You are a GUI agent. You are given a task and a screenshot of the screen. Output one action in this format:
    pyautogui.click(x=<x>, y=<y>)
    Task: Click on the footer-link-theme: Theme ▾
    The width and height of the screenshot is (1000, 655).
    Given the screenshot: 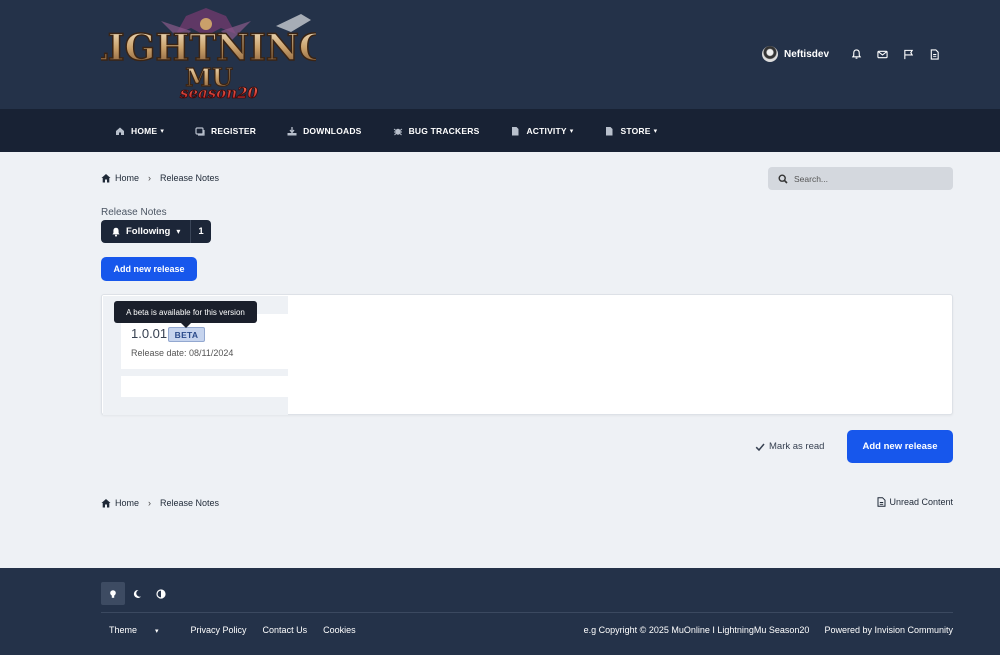 What is the action you would take?
    pyautogui.click(x=142, y=630)
    